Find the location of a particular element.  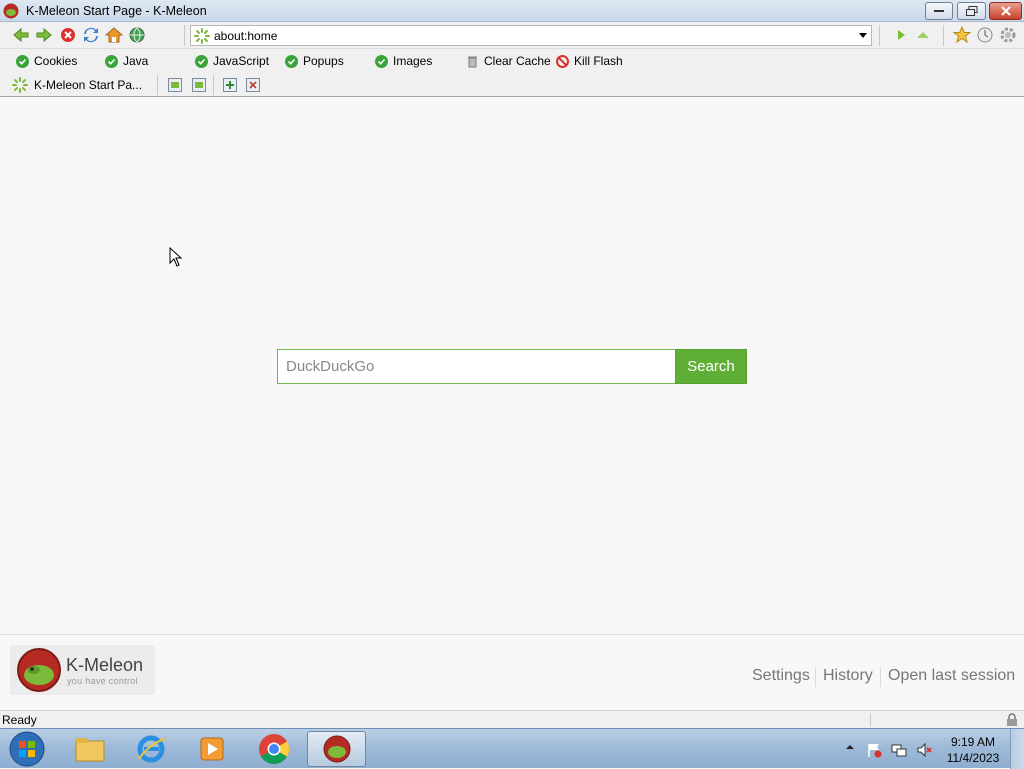

taskbar-k-meleon is located at coordinates (336, 749).